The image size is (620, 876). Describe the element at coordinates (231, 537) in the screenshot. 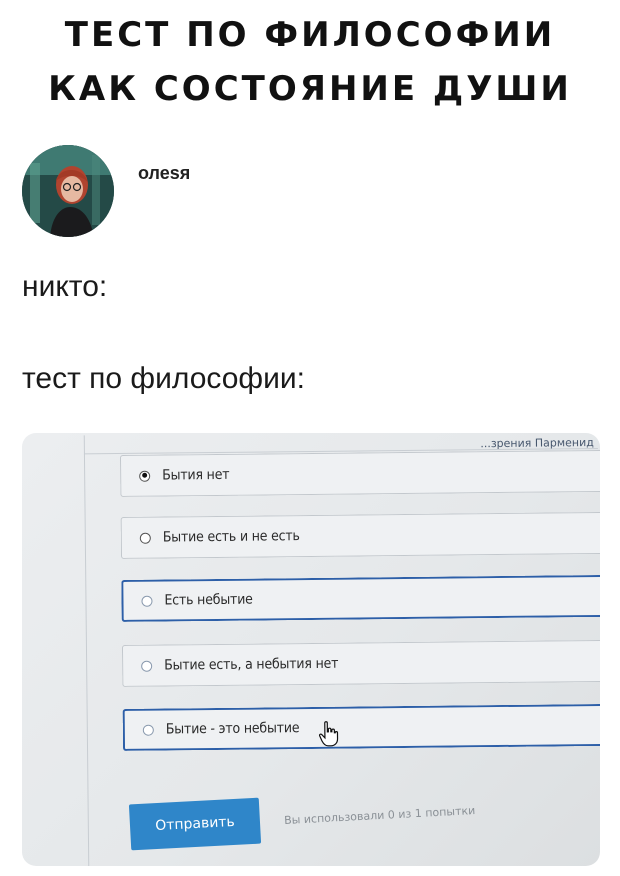

I see `answer-label: Бытие есть и не есть` at that location.